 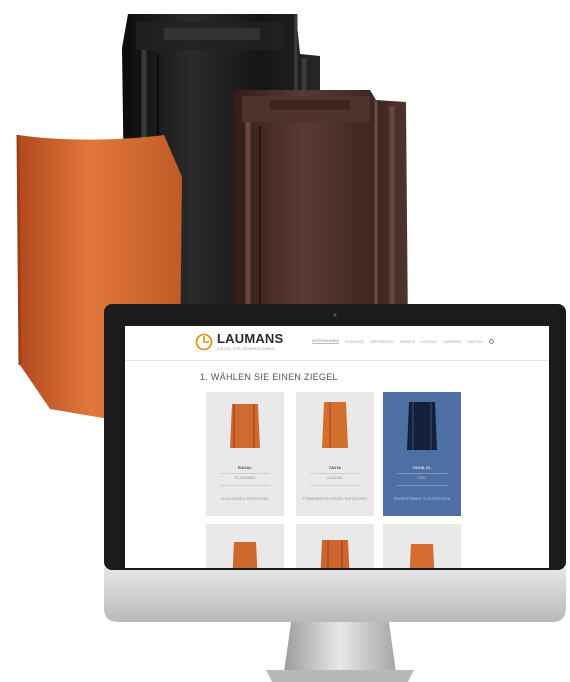 What do you see at coordinates (269, 377) in the screenshot?
I see `page-heading: 1. WÄHLEN SIE EINEN ZIEGEL` at bounding box center [269, 377].